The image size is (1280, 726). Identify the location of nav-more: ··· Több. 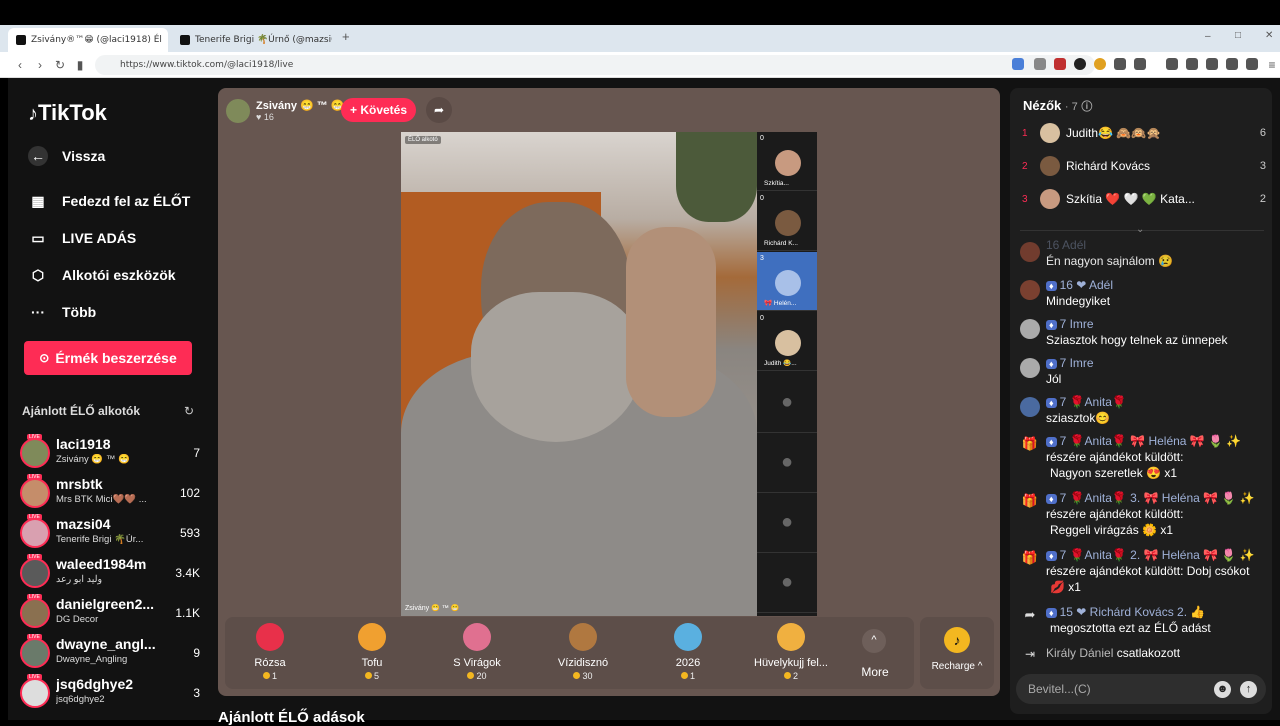
(62, 312).